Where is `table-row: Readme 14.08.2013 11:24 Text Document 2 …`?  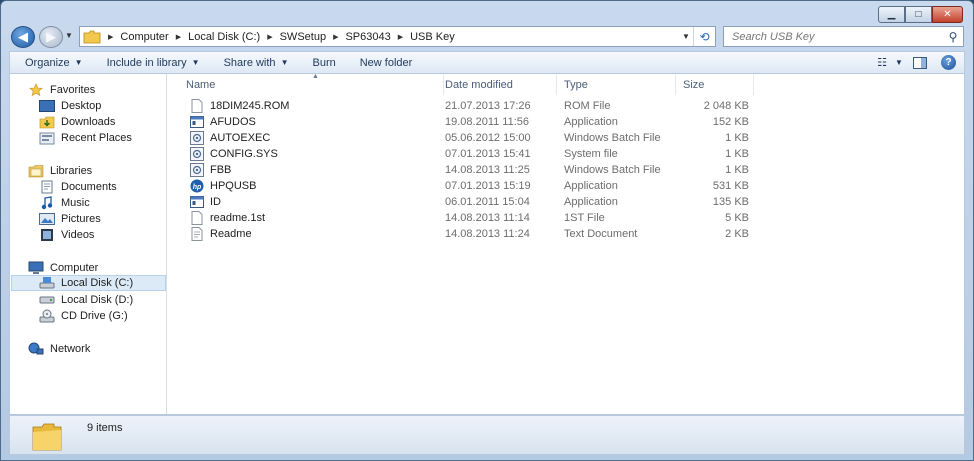
table-row: Readme 14.08.2013 11:24 Text Document 2 … is located at coordinates (463, 234).